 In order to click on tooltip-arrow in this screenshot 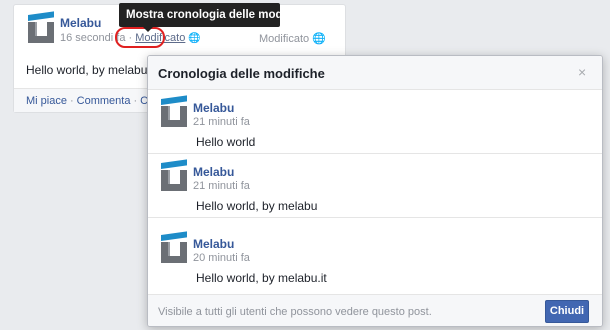, I will do `click(148, 29)`.